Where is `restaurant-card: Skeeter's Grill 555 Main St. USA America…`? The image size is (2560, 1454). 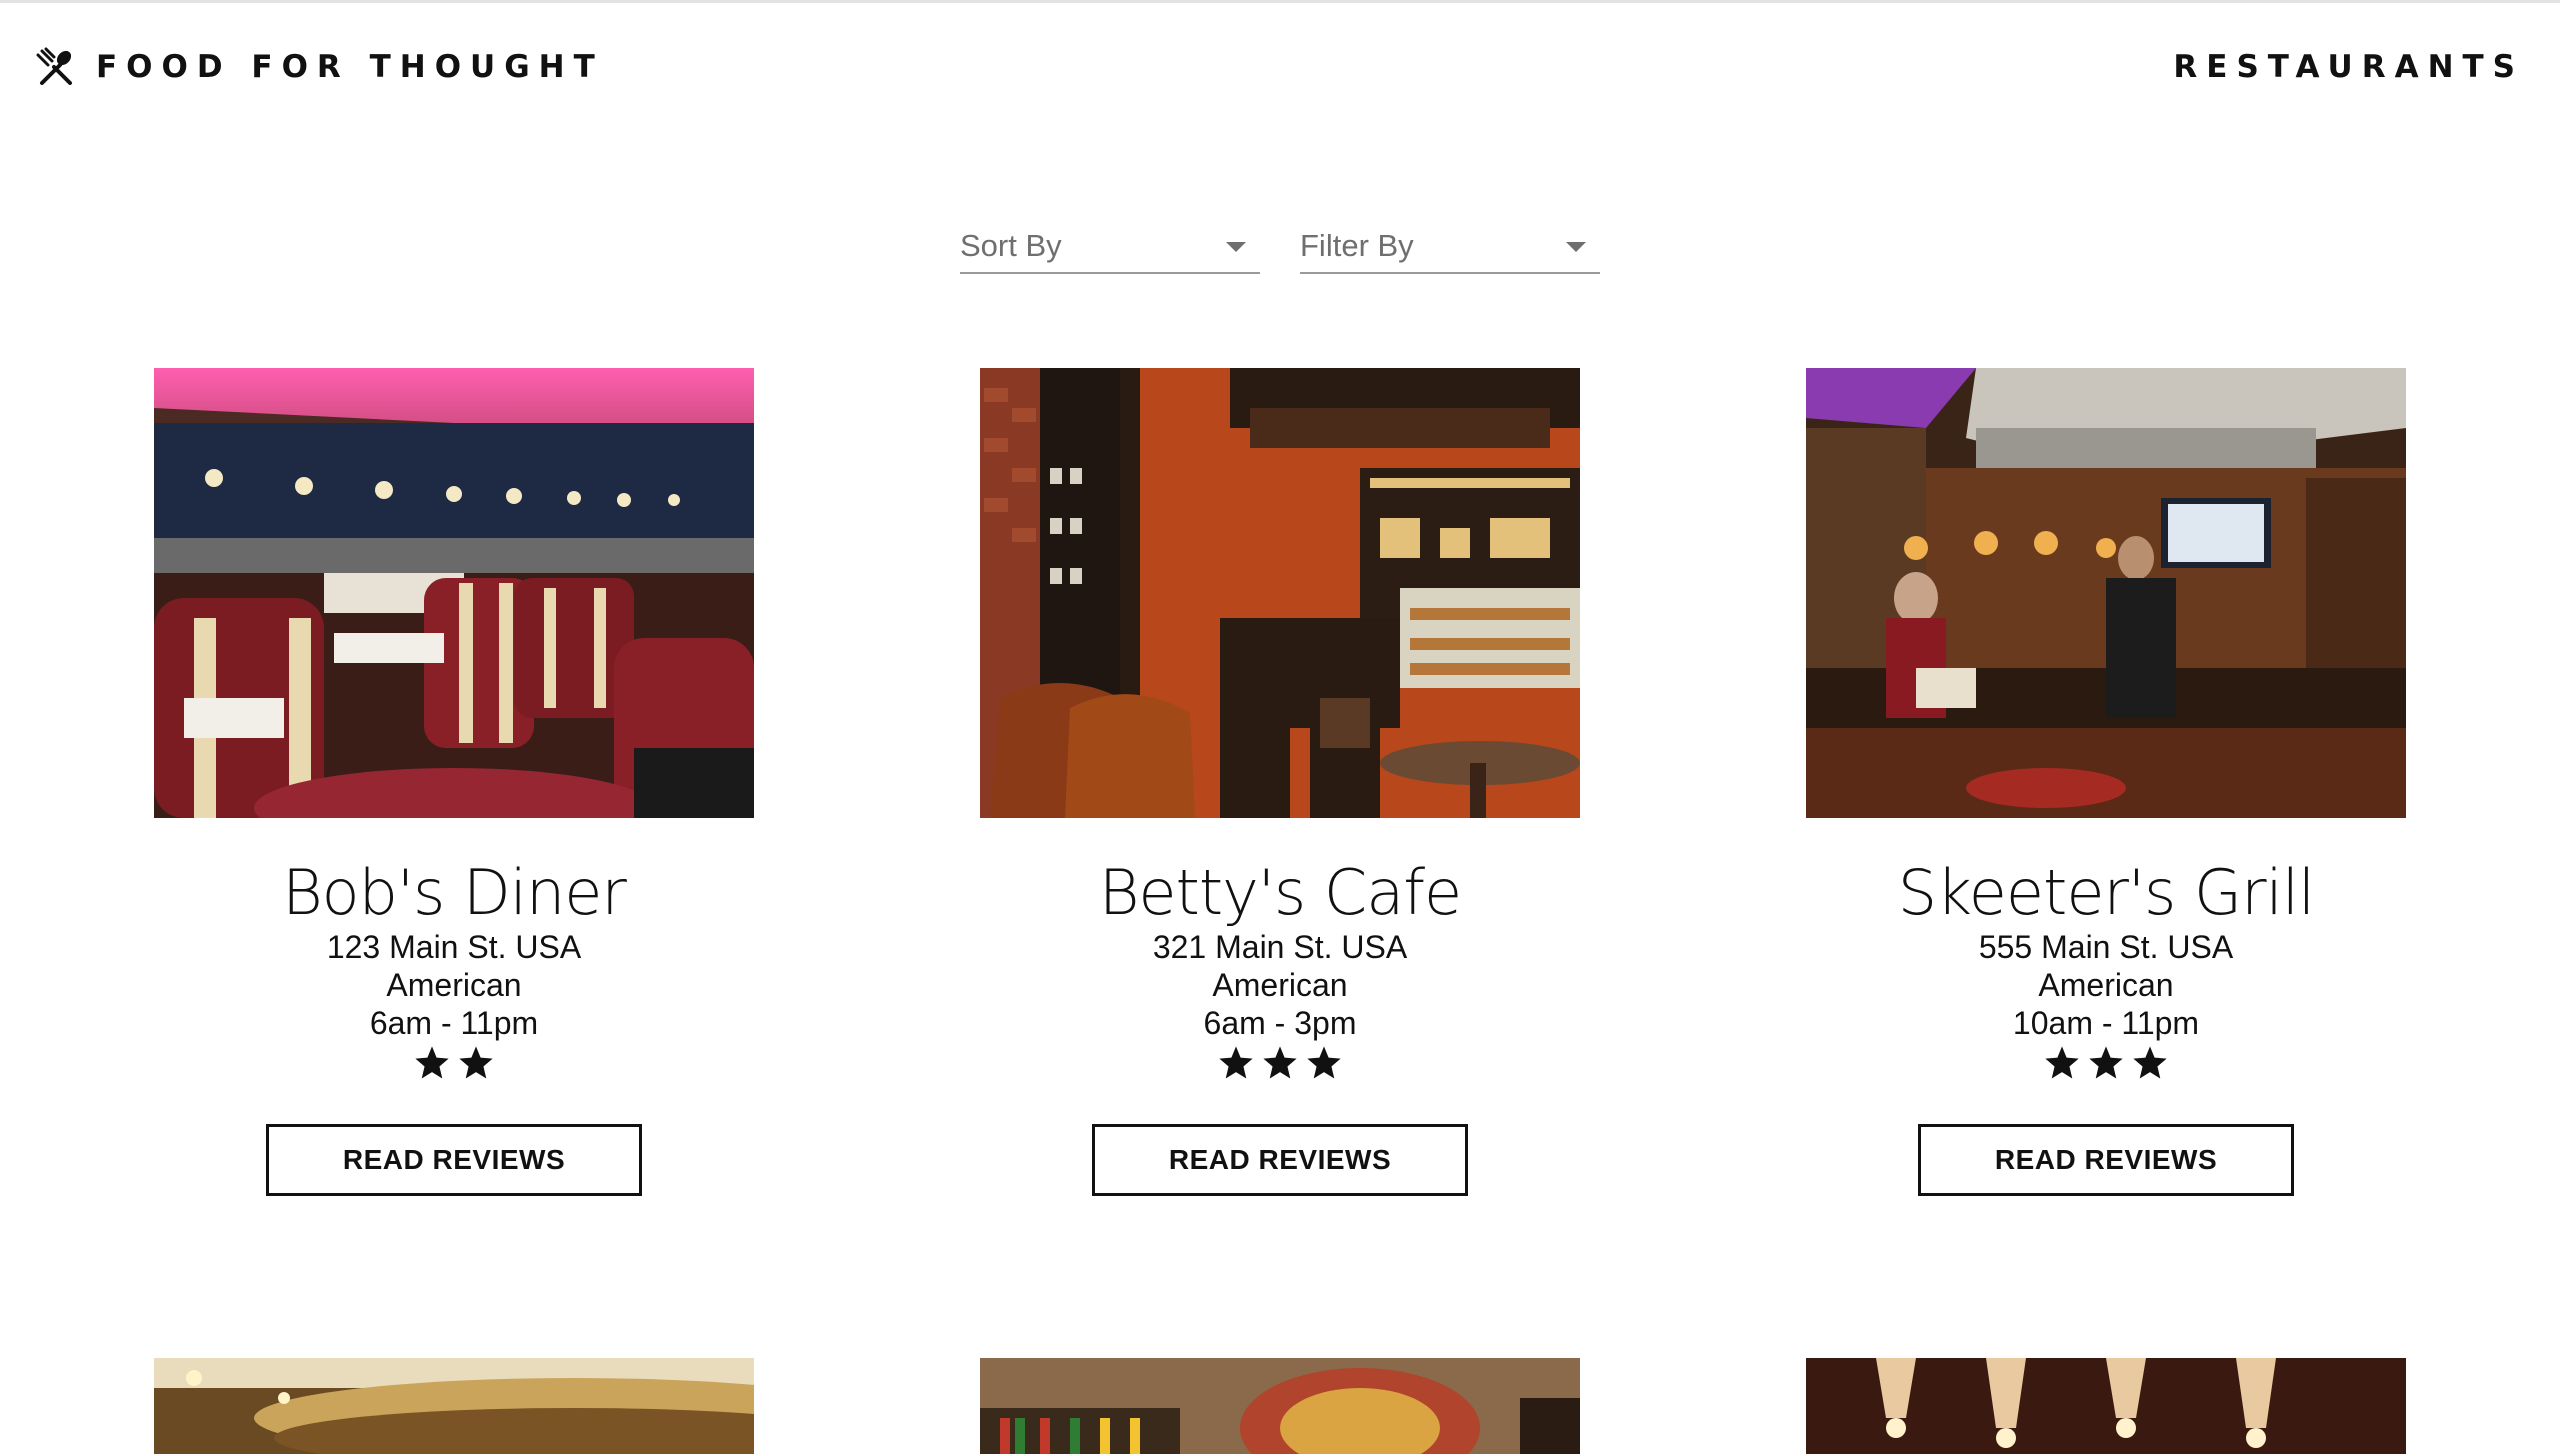
restaurant-card: Skeeter's Grill 555 Main St. USA America… is located at coordinates (2106, 782).